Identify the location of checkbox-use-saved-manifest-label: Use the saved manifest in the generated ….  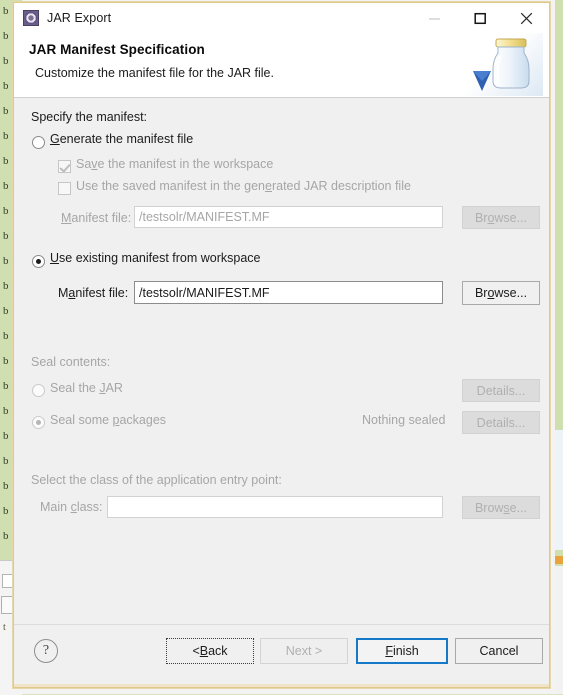
(243, 186).